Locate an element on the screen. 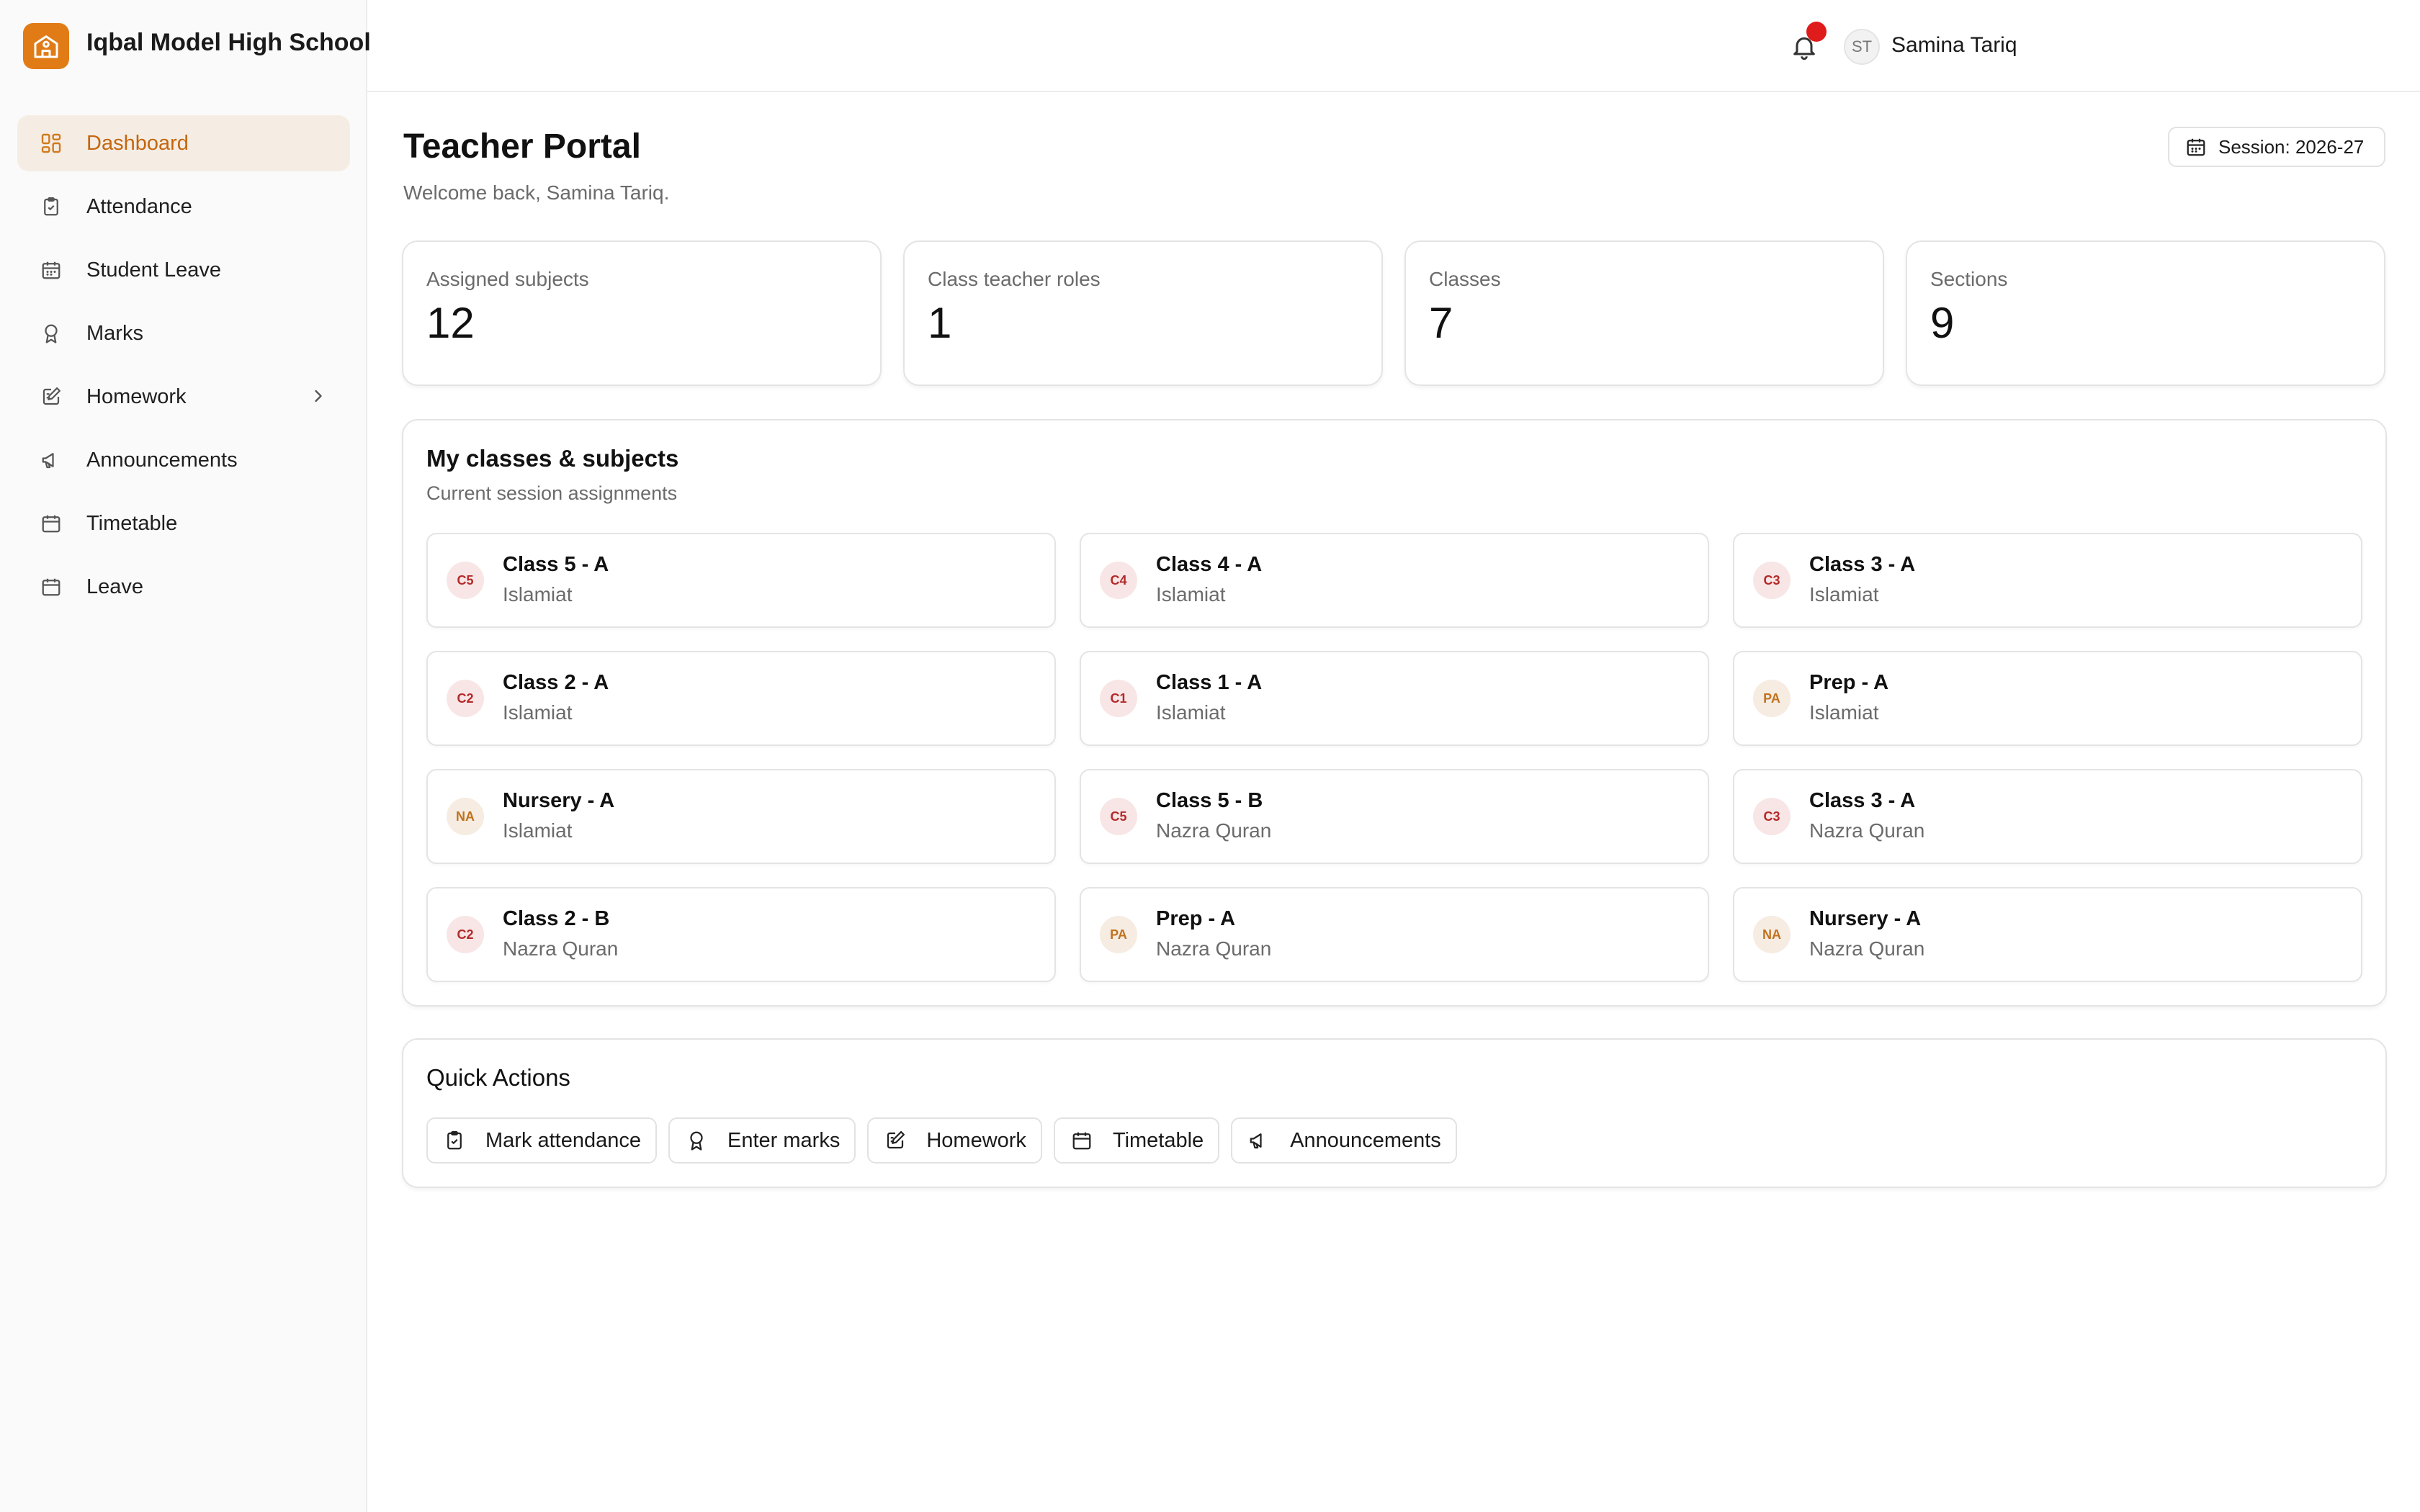  chevron-right-icon is located at coordinates (318, 396).